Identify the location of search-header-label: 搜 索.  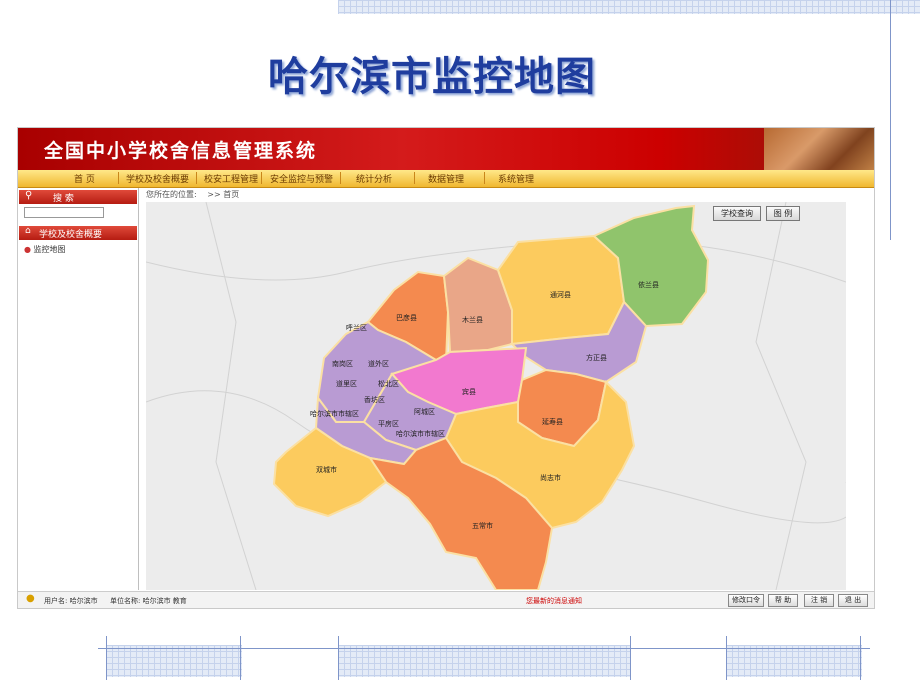
(63, 199).